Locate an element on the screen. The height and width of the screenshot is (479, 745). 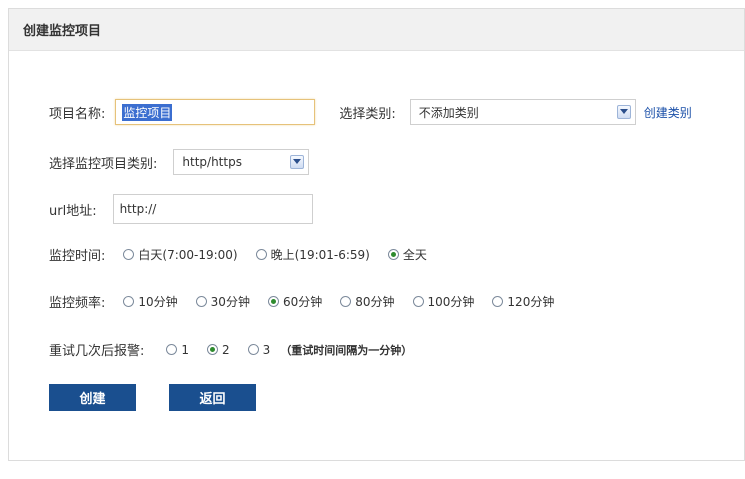
category-label: 选择类别: is located at coordinates (367, 114).